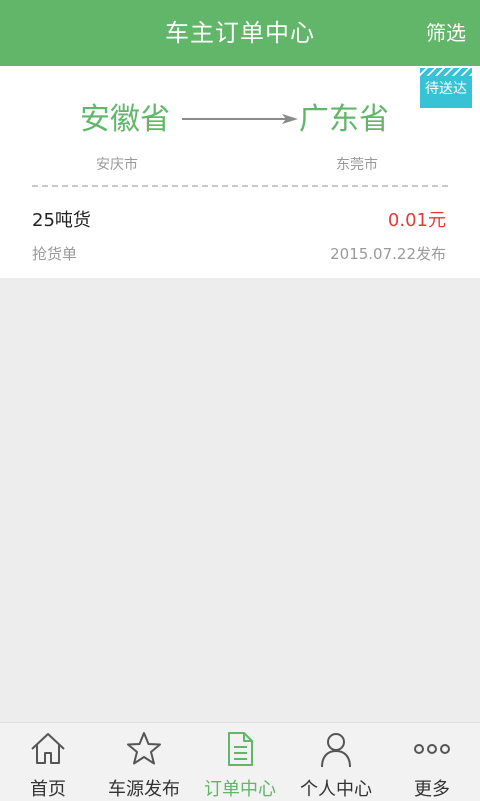  I want to click on order-price: 0.01元, so click(416, 220).